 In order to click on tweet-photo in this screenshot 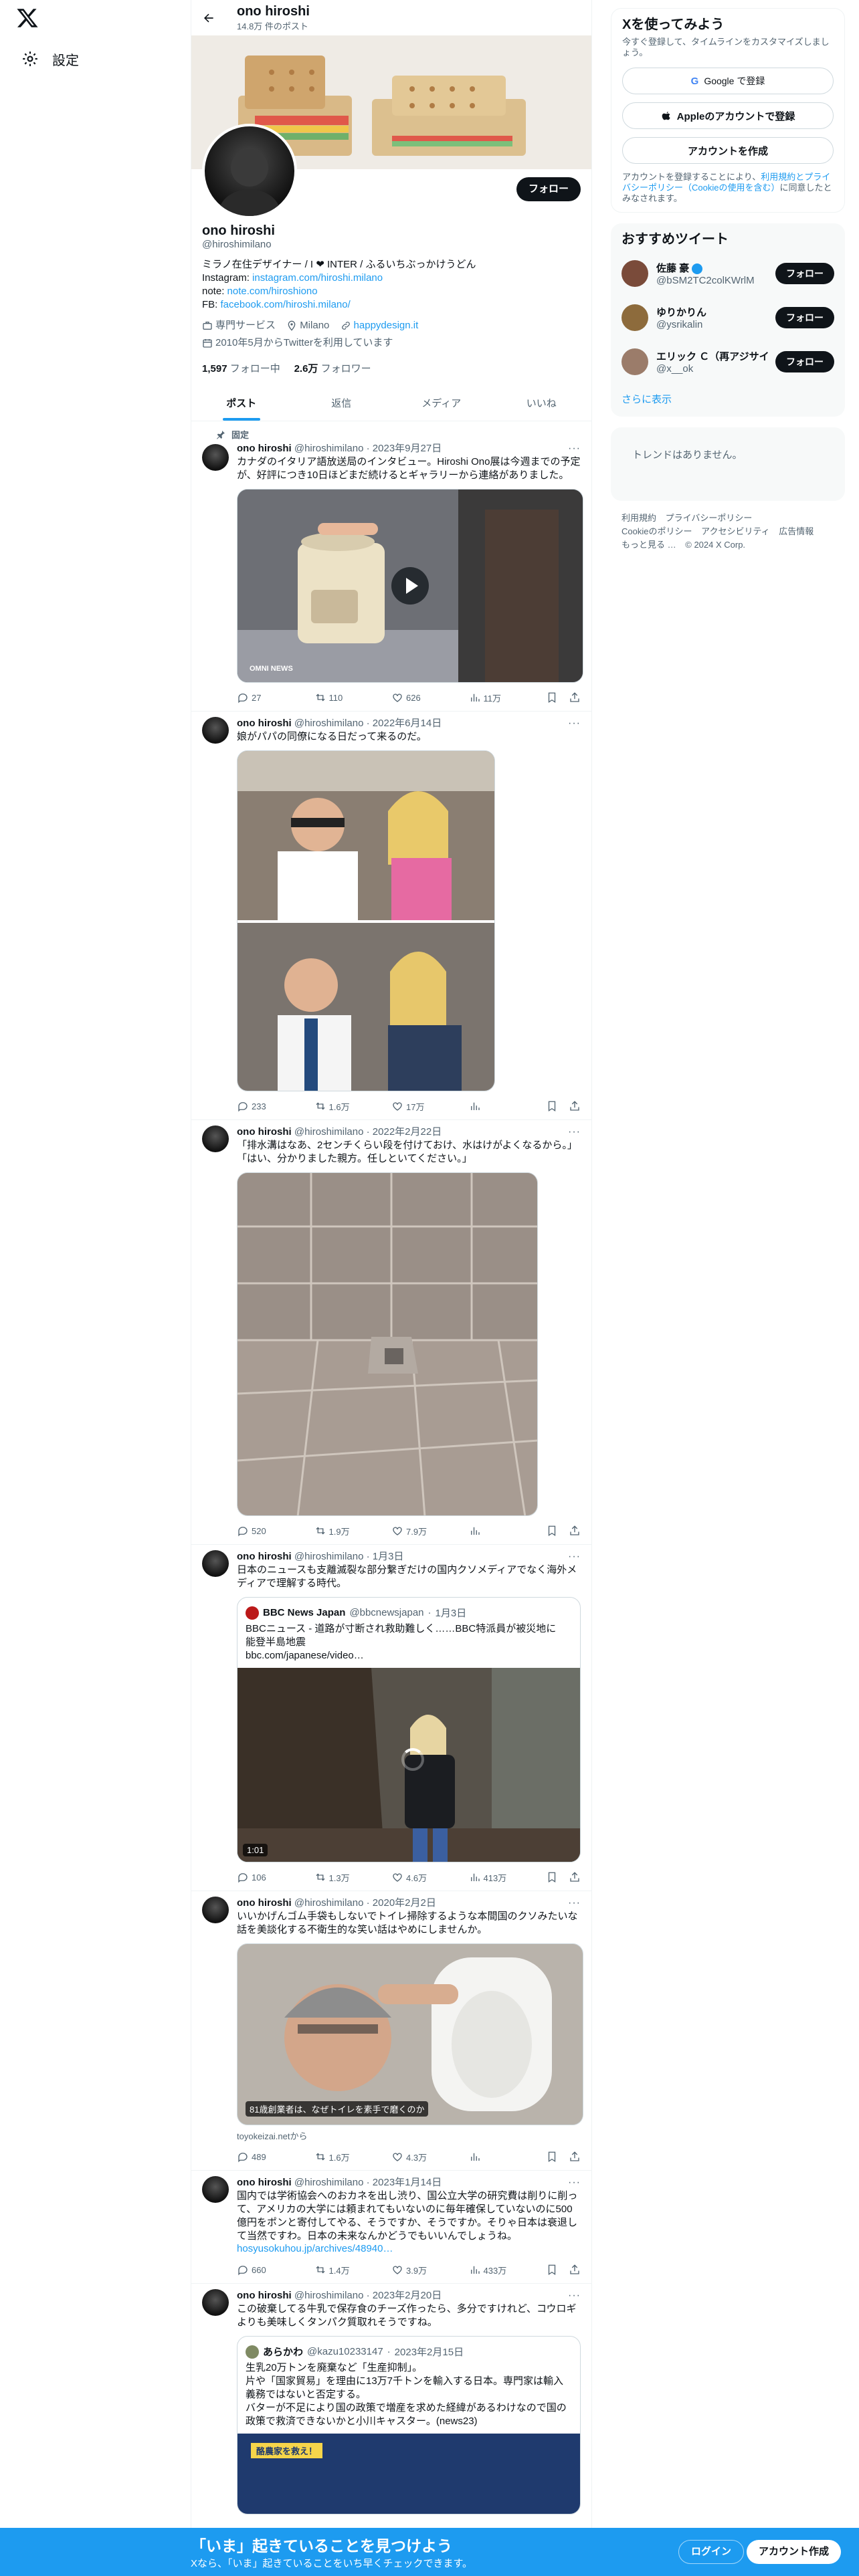, I will do `click(388, 1344)`.